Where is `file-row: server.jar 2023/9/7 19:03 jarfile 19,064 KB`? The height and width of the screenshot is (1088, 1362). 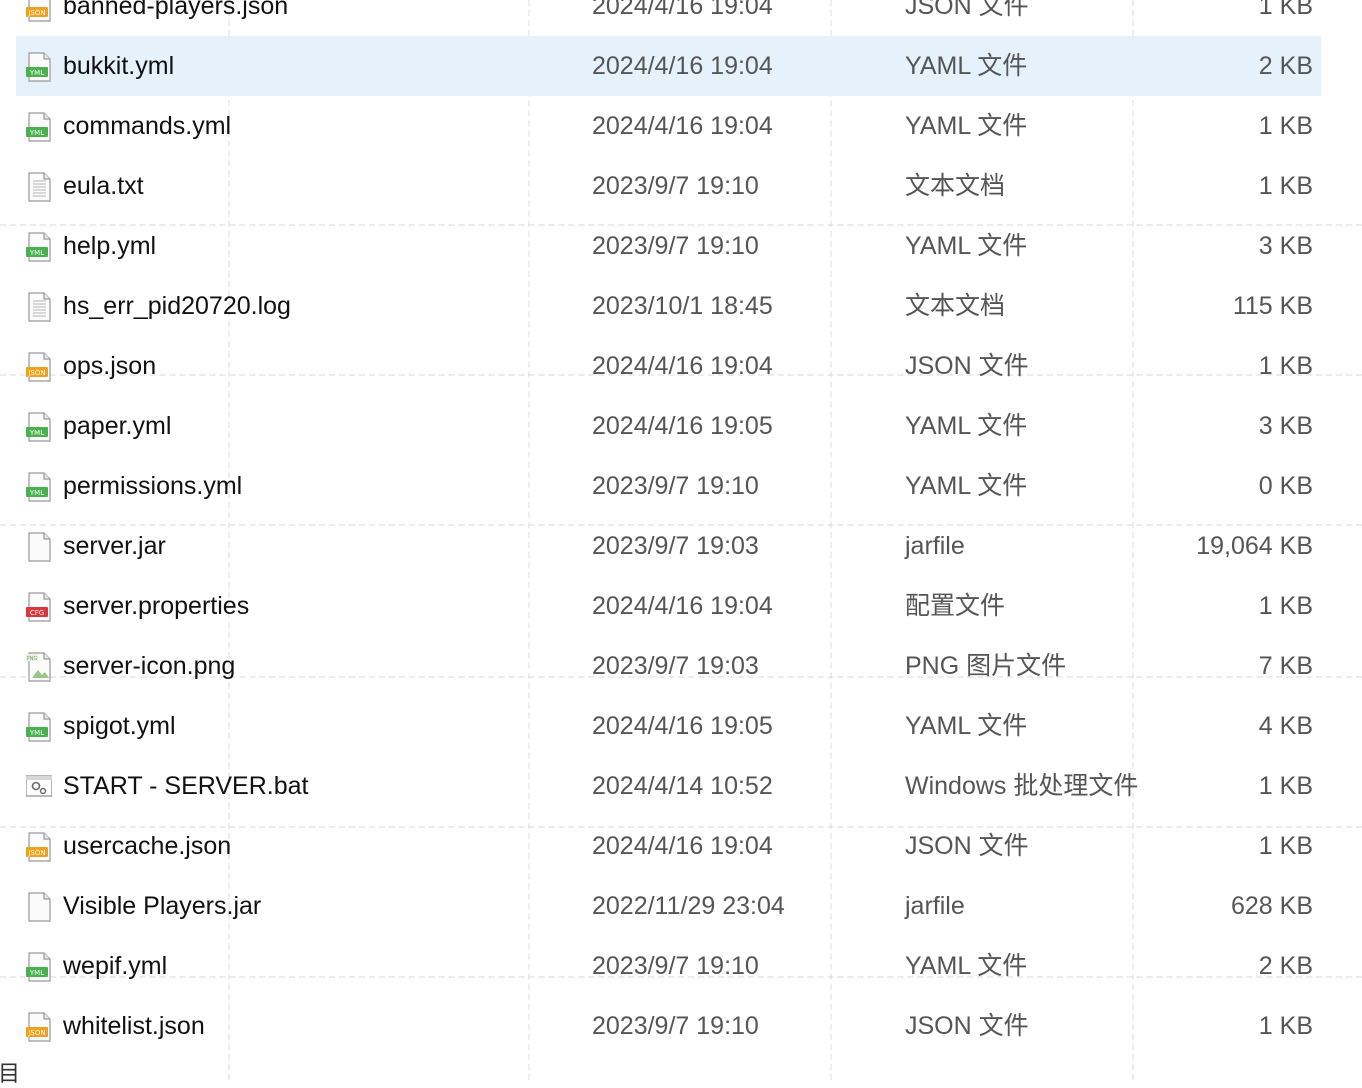 file-row: server.jar 2023/9/7 19:03 jarfile 19,064 KB is located at coordinates (668, 546).